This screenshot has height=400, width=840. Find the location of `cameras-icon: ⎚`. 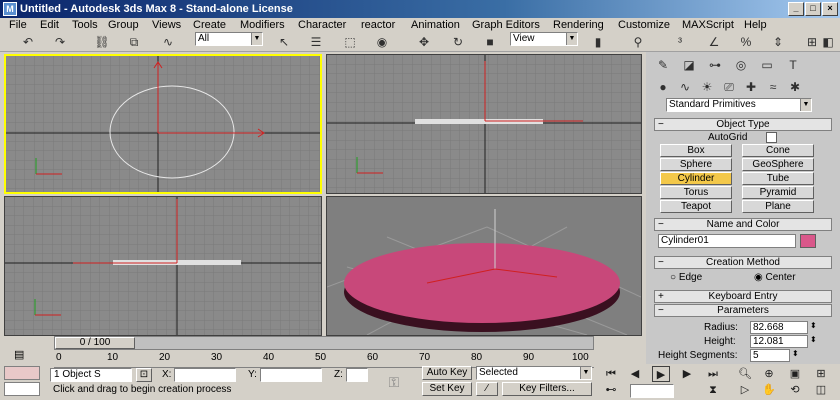

cameras-icon: ⎚ is located at coordinates (729, 87).